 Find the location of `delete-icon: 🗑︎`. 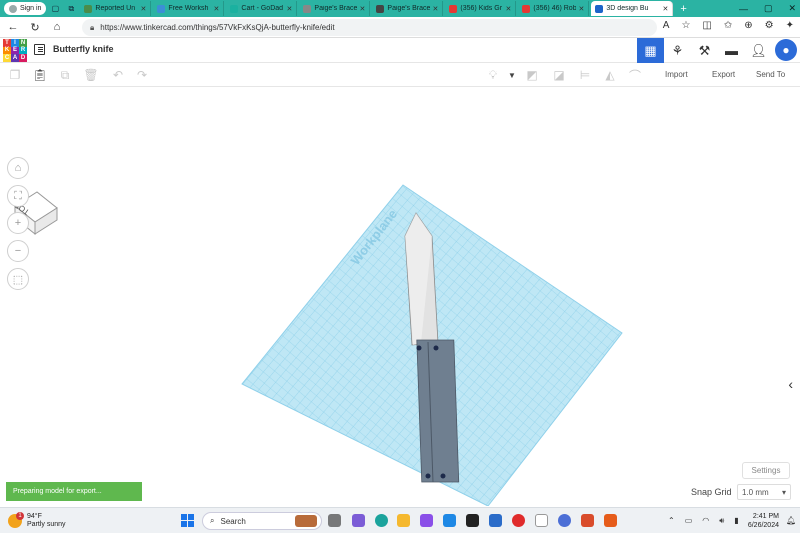

delete-icon: 🗑︎ is located at coordinates (90, 75).